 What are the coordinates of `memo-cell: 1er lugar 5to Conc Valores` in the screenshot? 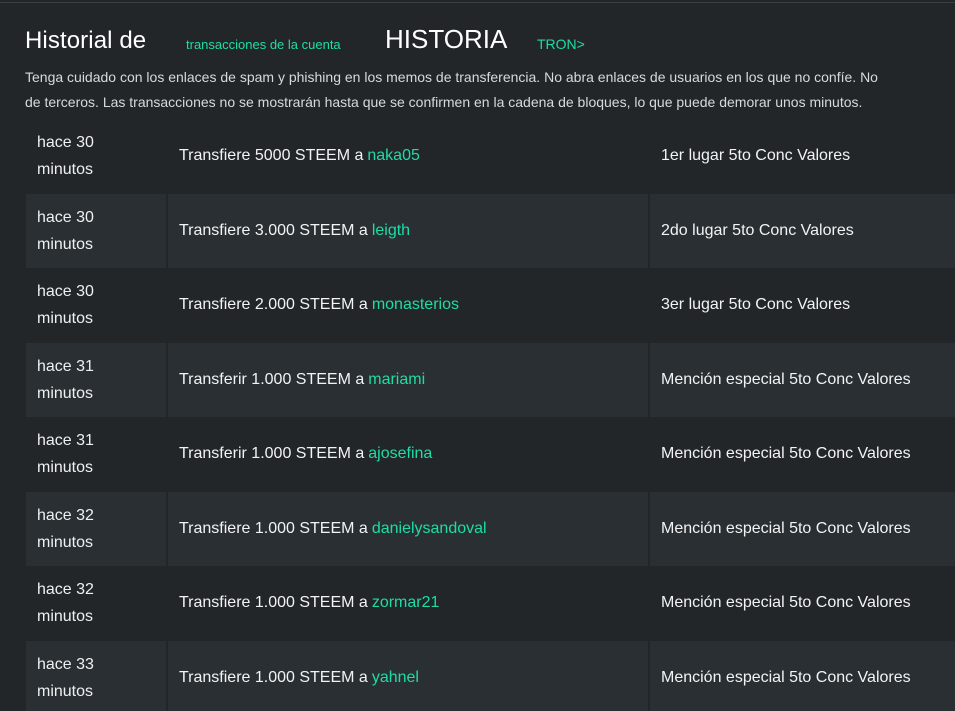 It's located at (756, 156).